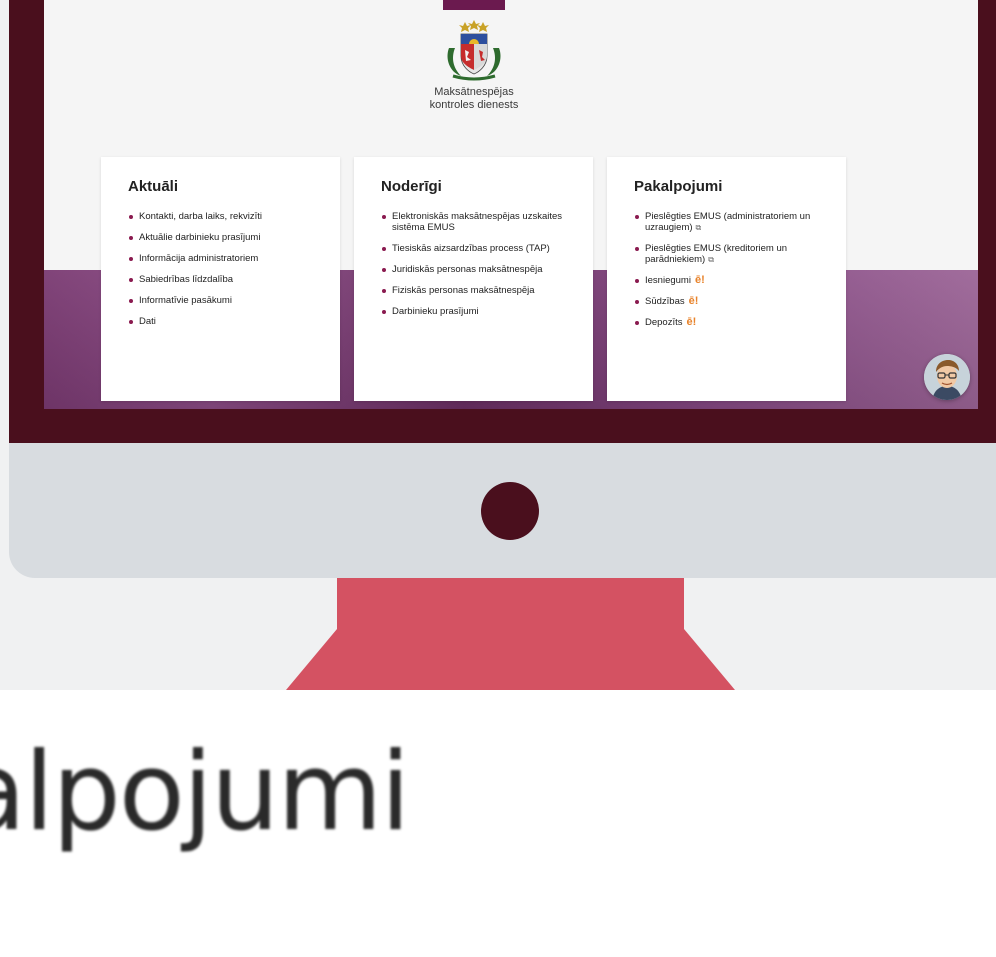 This screenshot has width=996, height=957. What do you see at coordinates (228, 237) in the screenshot?
I see `list-item-link: Aktuālie darbinieku prasījumi` at bounding box center [228, 237].